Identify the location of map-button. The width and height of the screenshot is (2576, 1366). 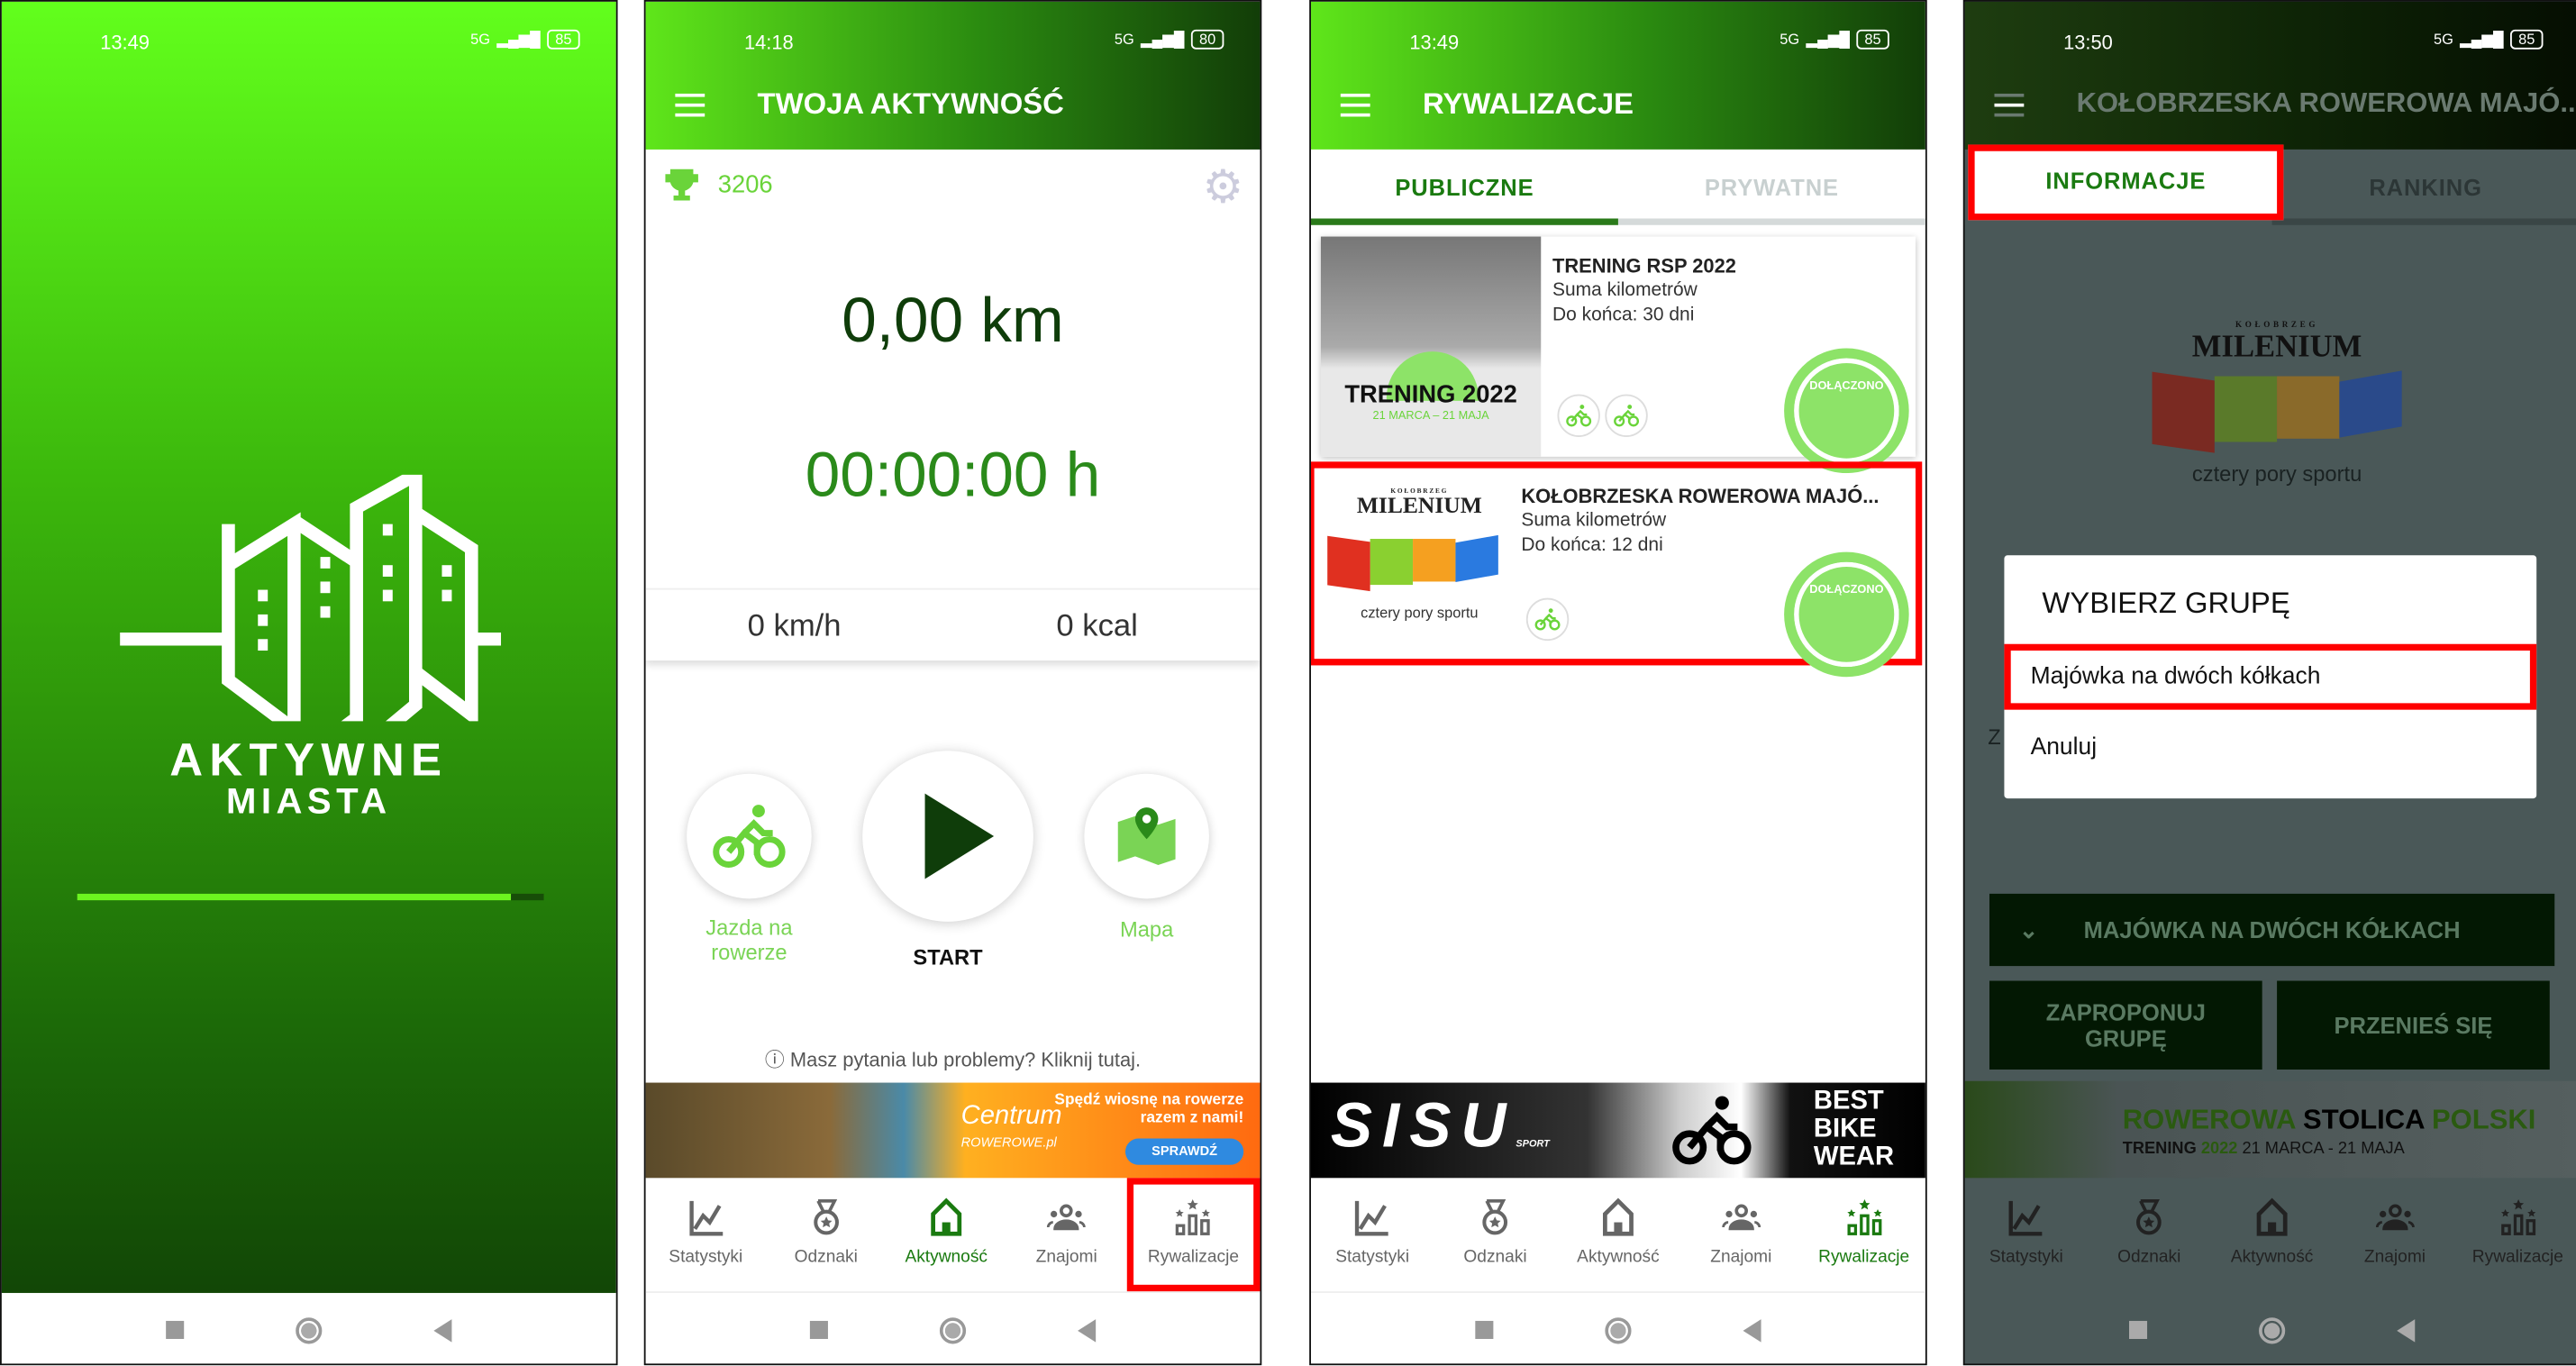
(1146, 836).